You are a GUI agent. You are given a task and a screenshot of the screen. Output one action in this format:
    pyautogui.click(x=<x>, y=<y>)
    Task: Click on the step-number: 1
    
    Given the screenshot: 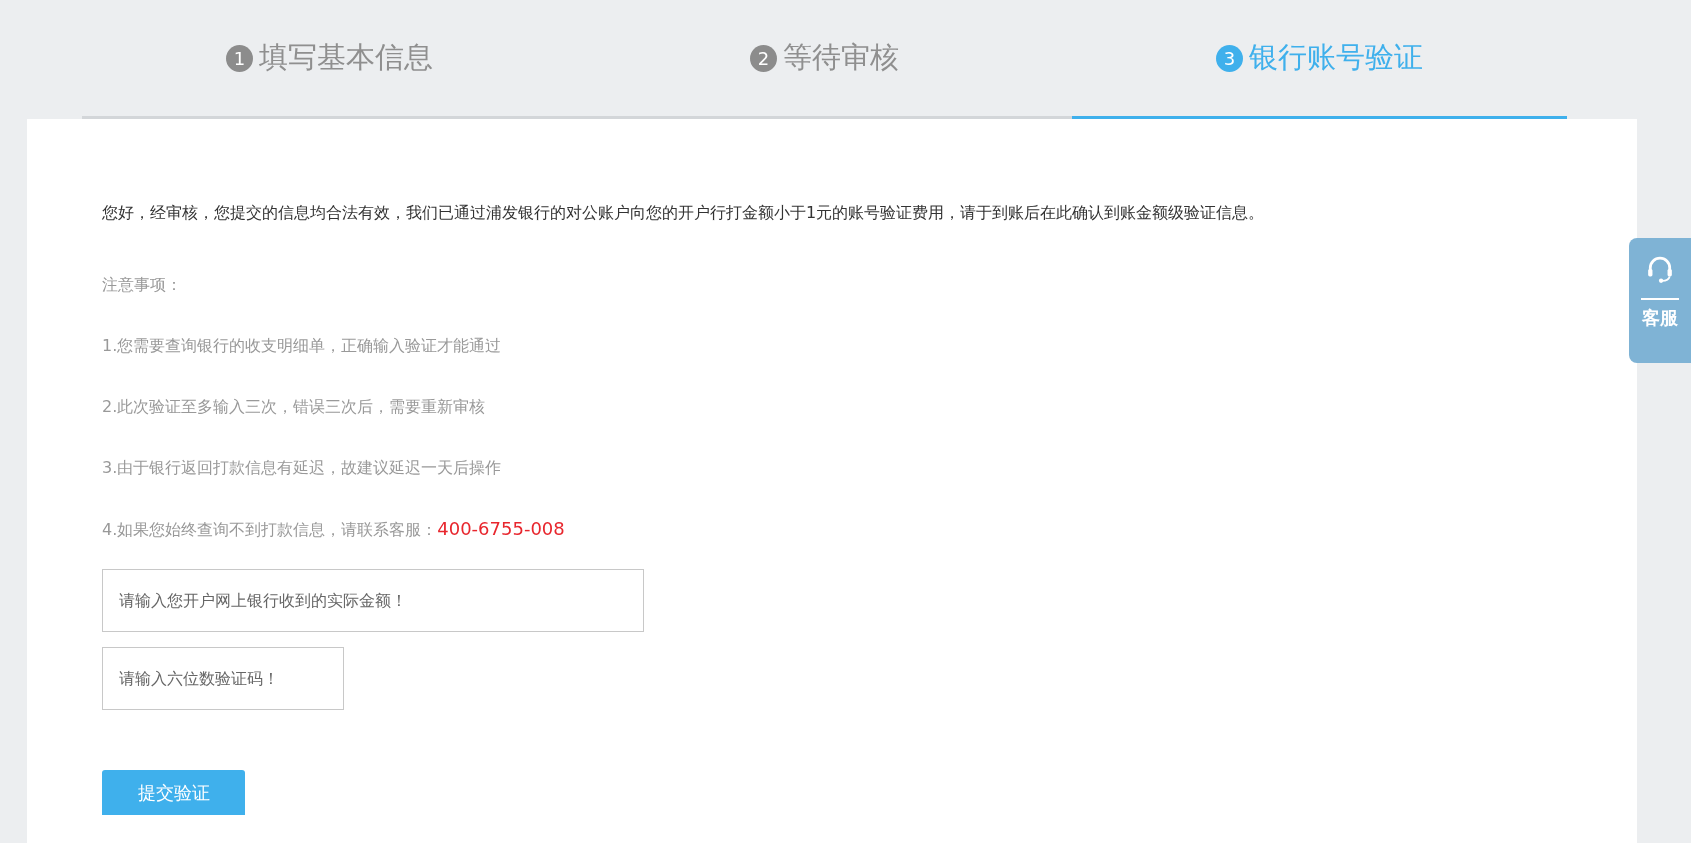 What is the action you would take?
    pyautogui.click(x=239, y=58)
    